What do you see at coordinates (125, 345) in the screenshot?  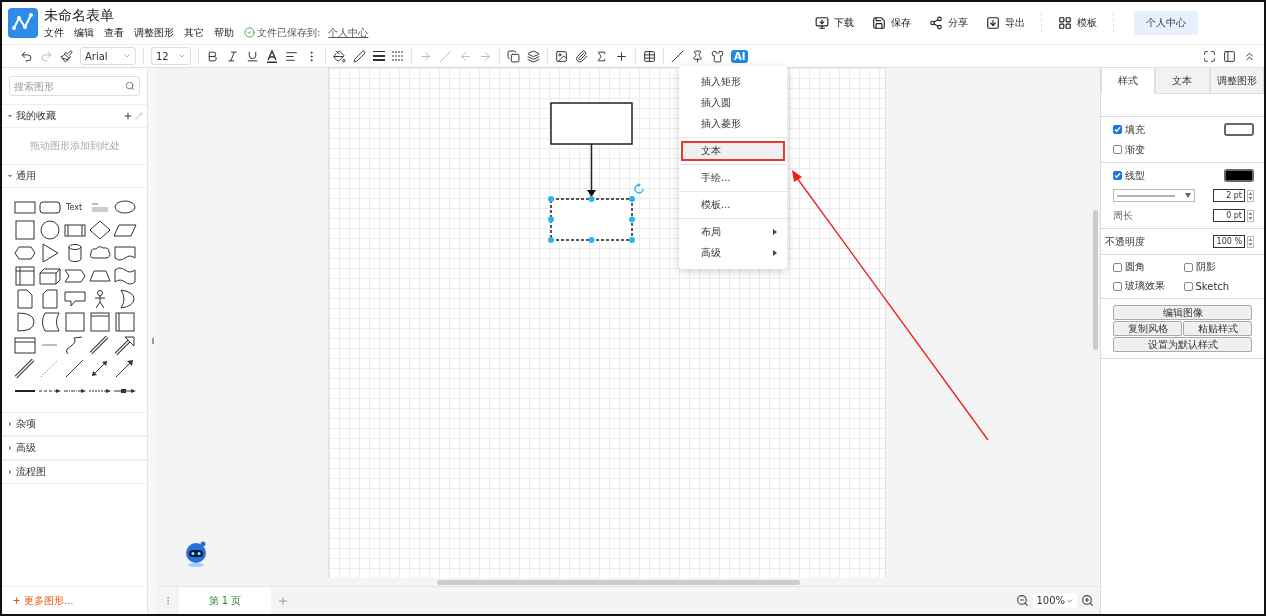 I see `arrow-icon` at bounding box center [125, 345].